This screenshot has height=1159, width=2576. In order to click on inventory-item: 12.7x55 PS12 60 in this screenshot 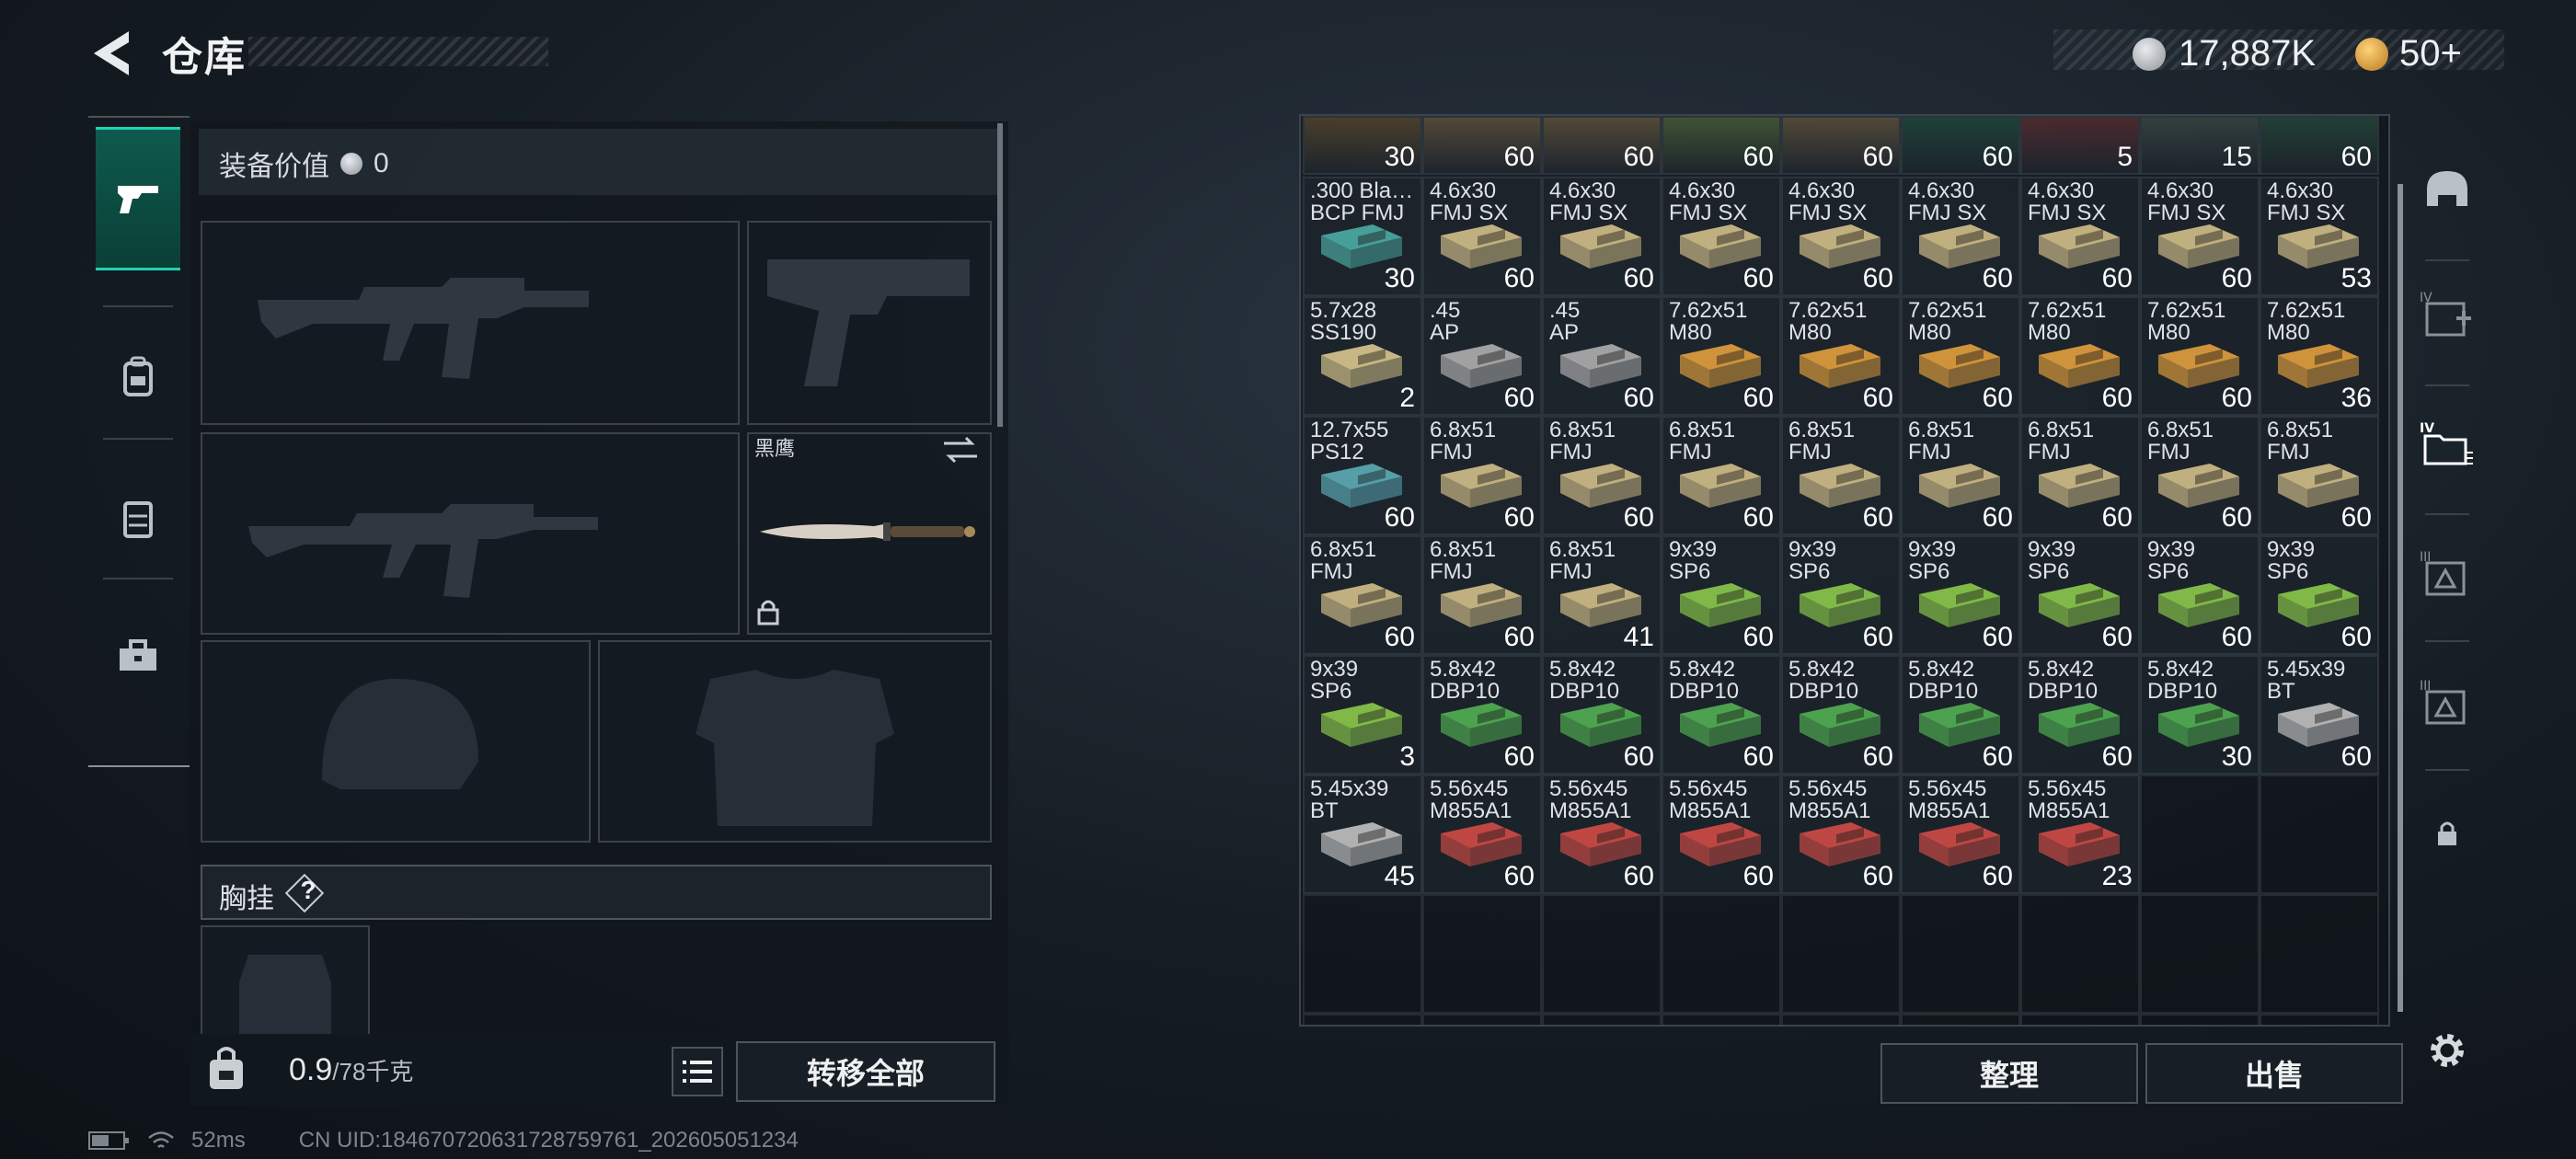, I will do `click(1362, 475)`.